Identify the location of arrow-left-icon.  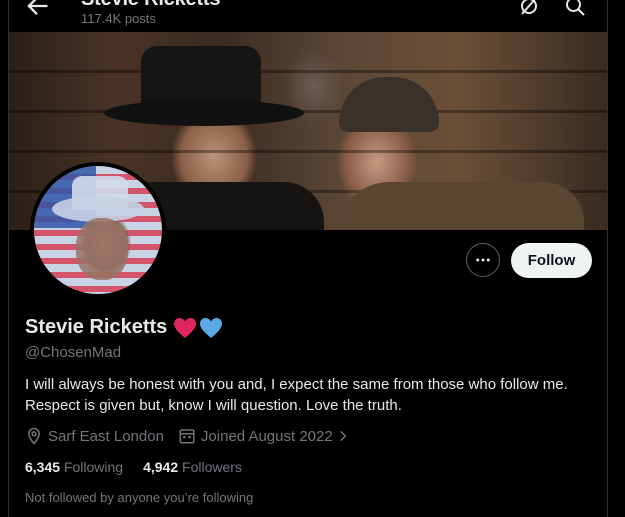
(37, 7).